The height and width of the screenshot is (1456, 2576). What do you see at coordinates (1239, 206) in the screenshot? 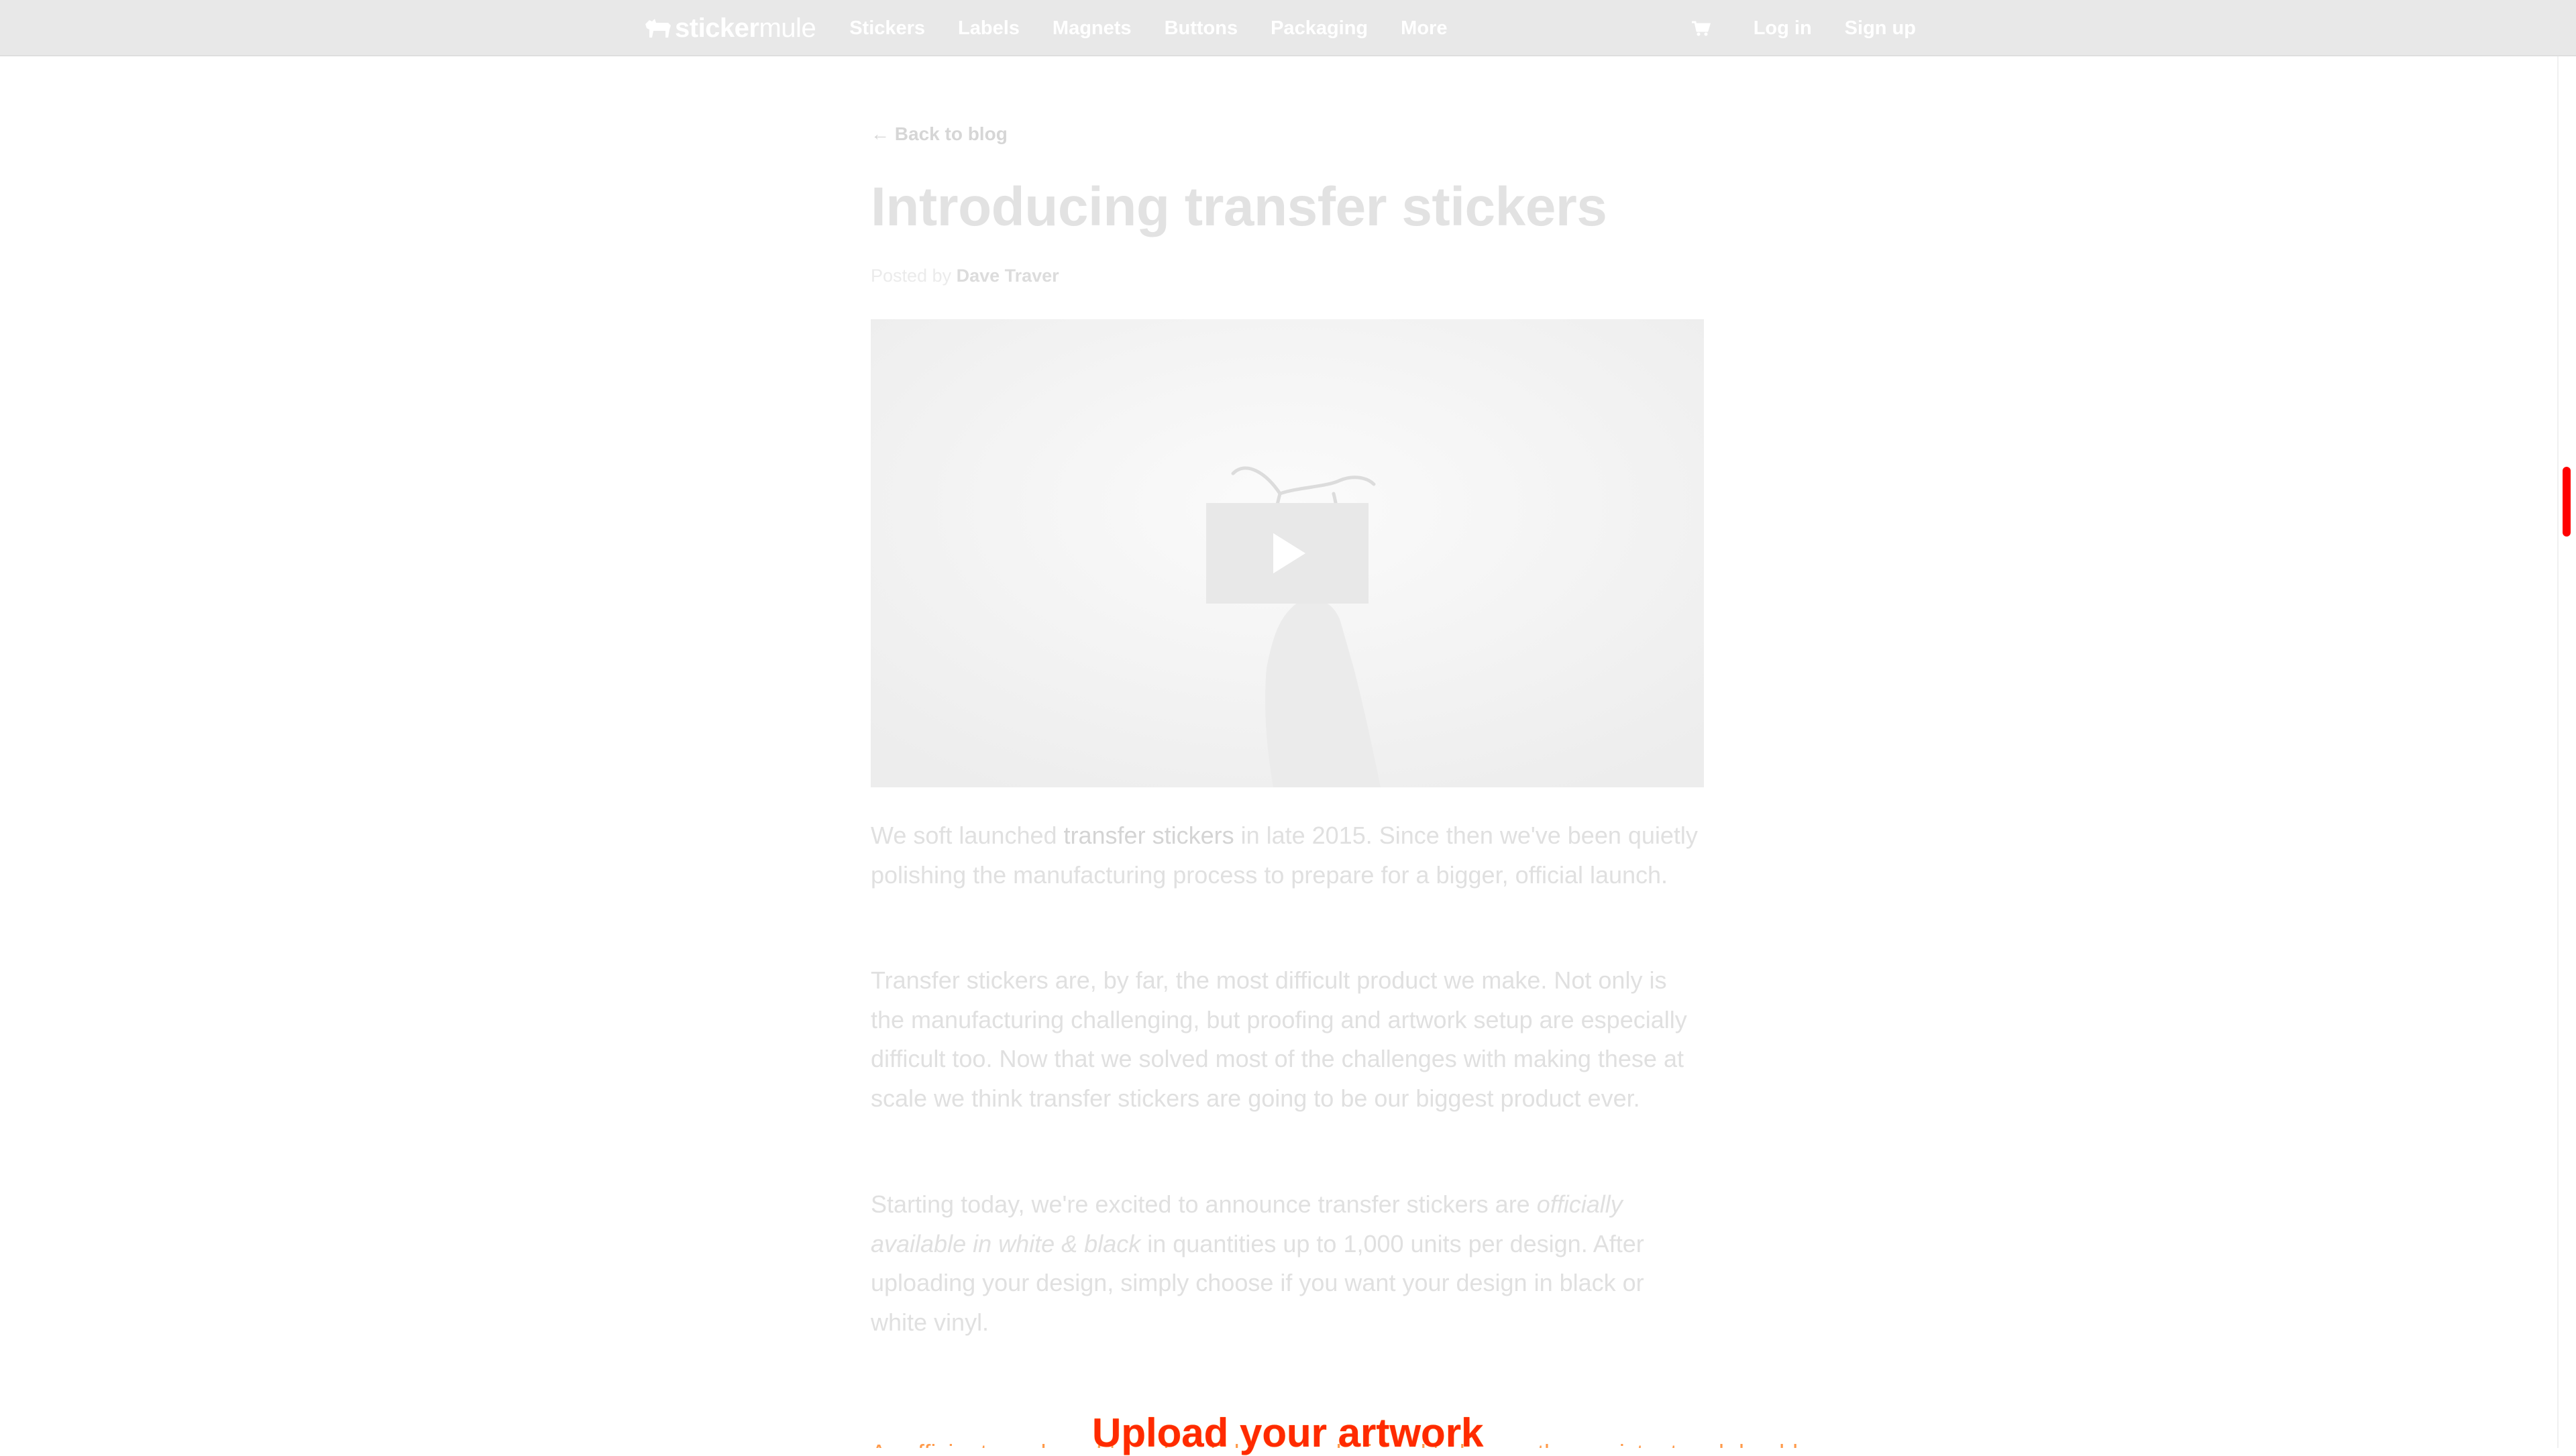
I see `article-title: Introducing transfer stickers` at bounding box center [1239, 206].